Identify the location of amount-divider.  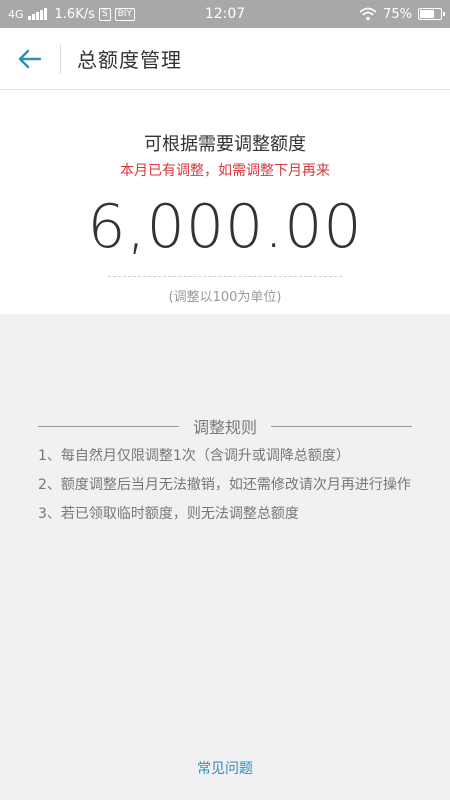
(225, 276).